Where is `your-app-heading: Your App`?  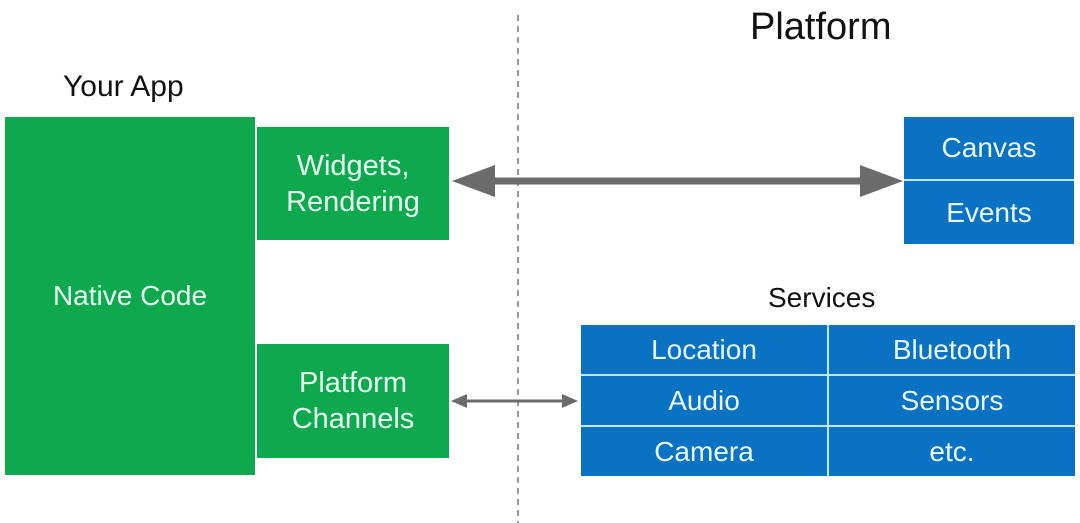 your-app-heading: Your App is located at coordinates (123, 86).